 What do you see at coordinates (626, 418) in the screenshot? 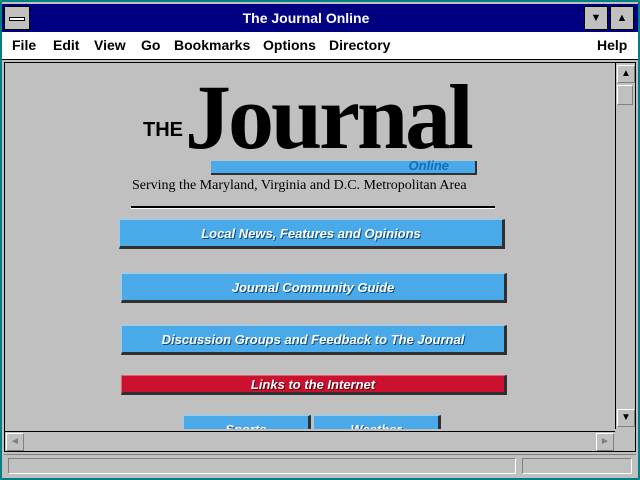
I see `scroll-down-button: ▼` at bounding box center [626, 418].